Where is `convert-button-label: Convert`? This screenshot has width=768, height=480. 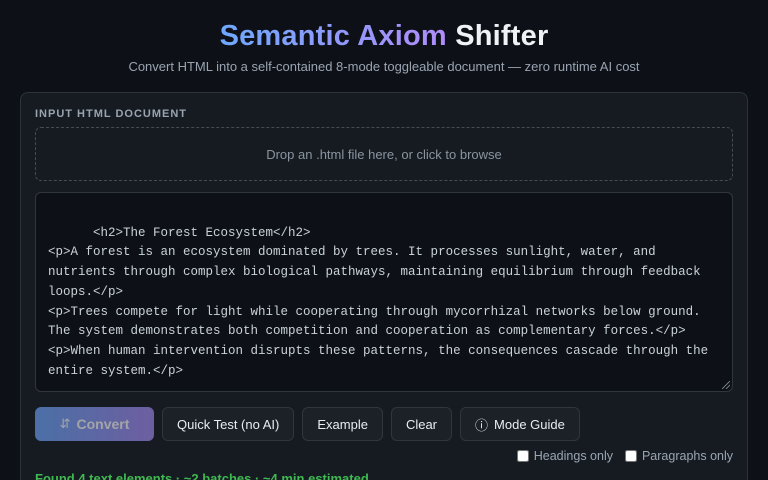 convert-button-label: Convert is located at coordinates (103, 424).